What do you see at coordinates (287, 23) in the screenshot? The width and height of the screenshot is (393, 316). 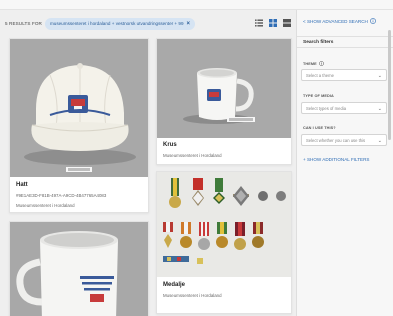 I see `large-grid-view-icon` at bounding box center [287, 23].